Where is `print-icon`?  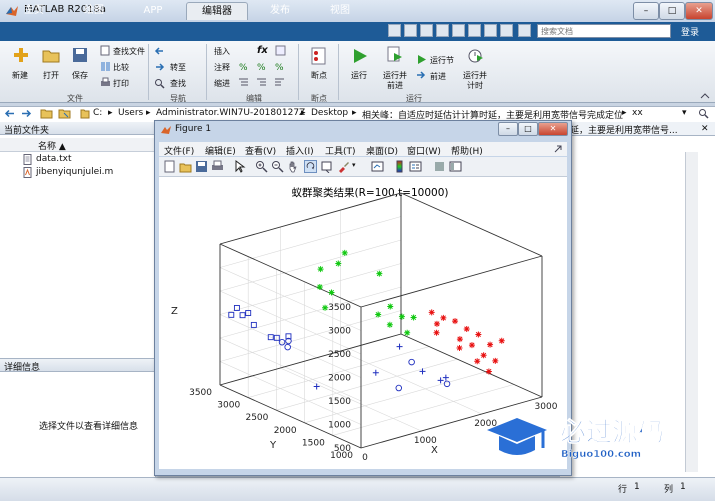
print-icon is located at coordinates (105, 82).